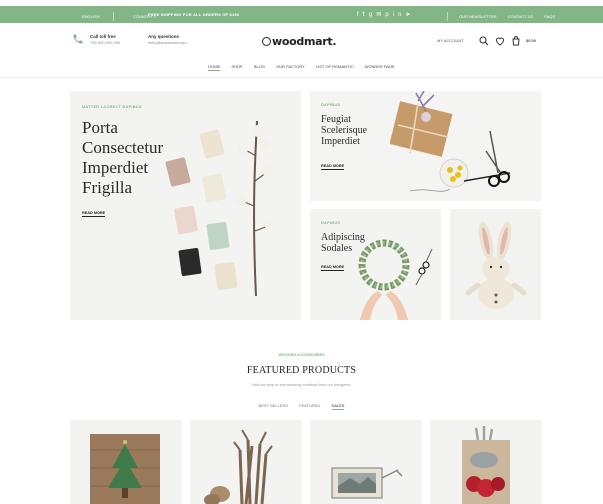 The width and height of the screenshot is (603, 504). I want to click on soap-bars-and-cotton-image, so click(219, 208).